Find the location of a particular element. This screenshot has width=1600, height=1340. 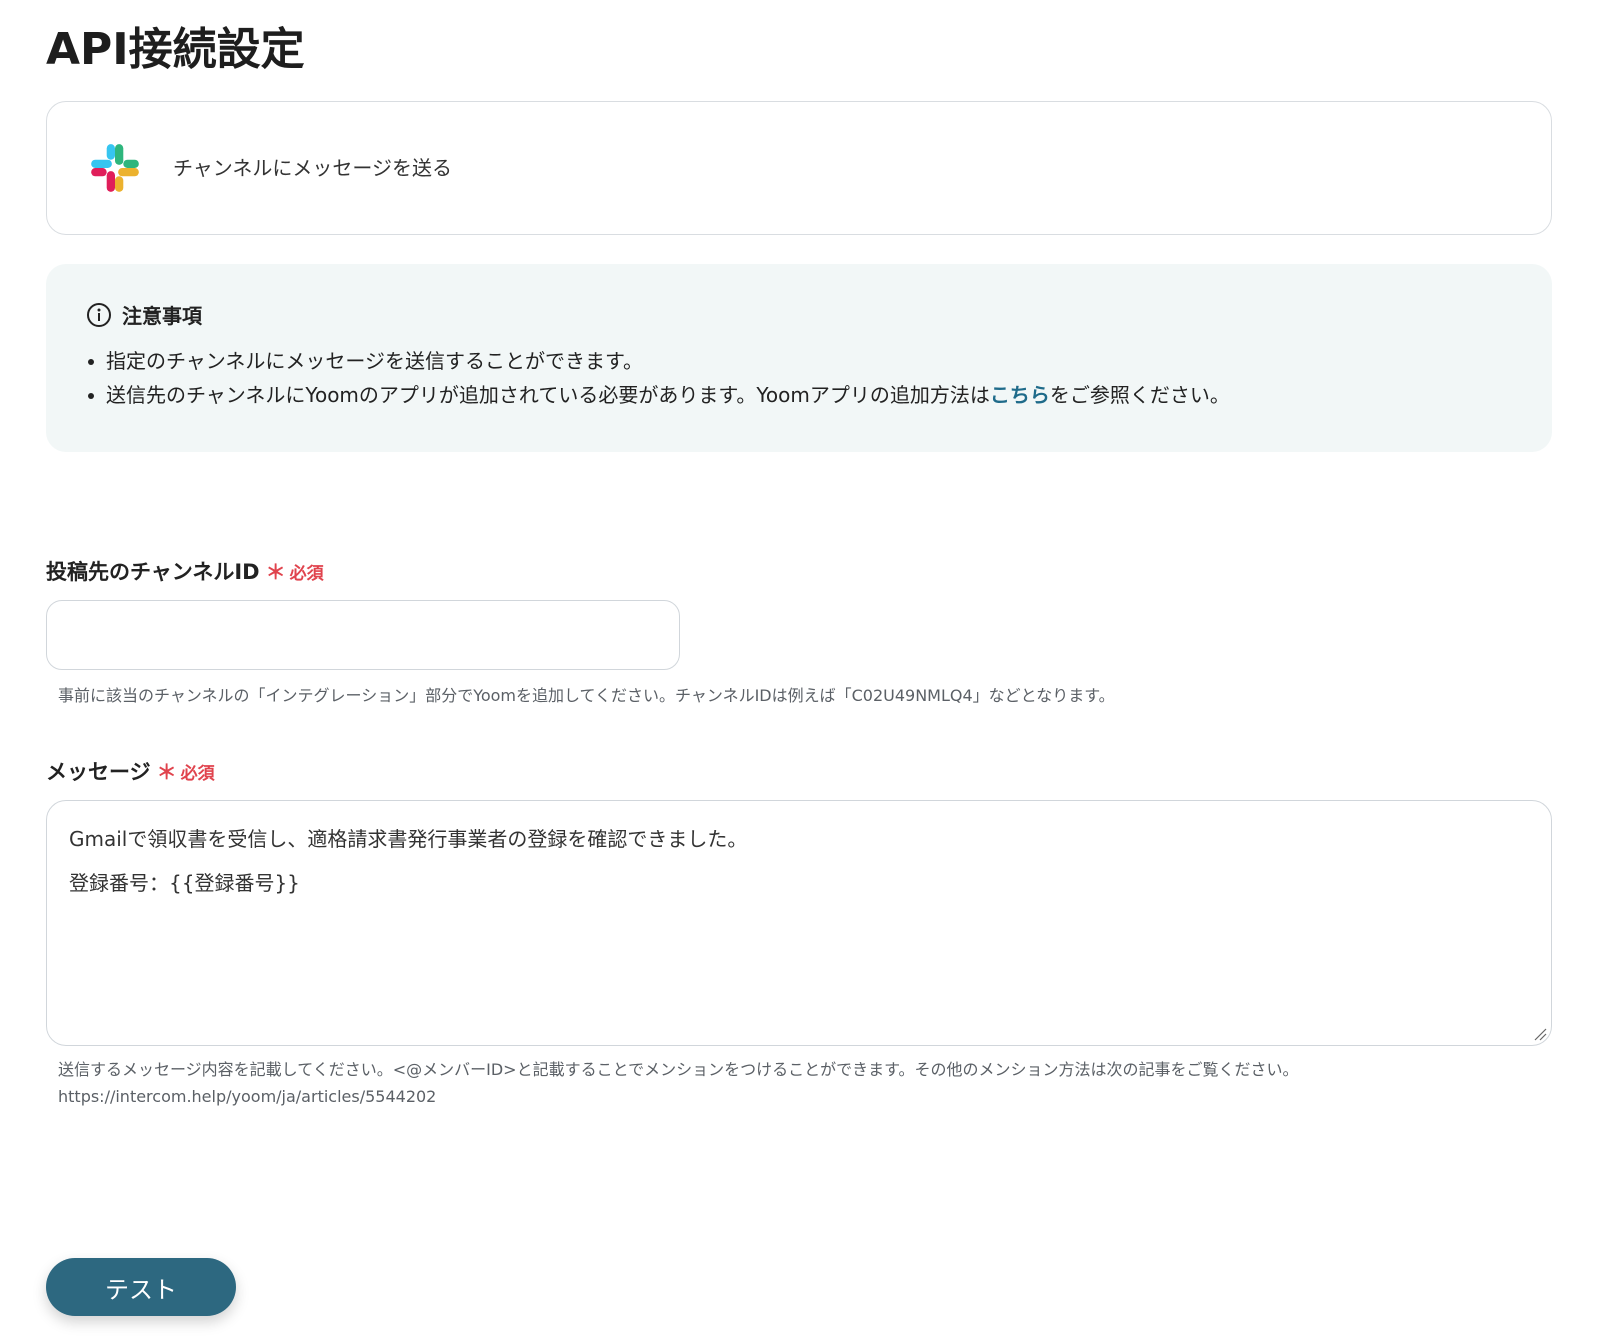

resize-handle-icon is located at coordinates (1540, 1034).